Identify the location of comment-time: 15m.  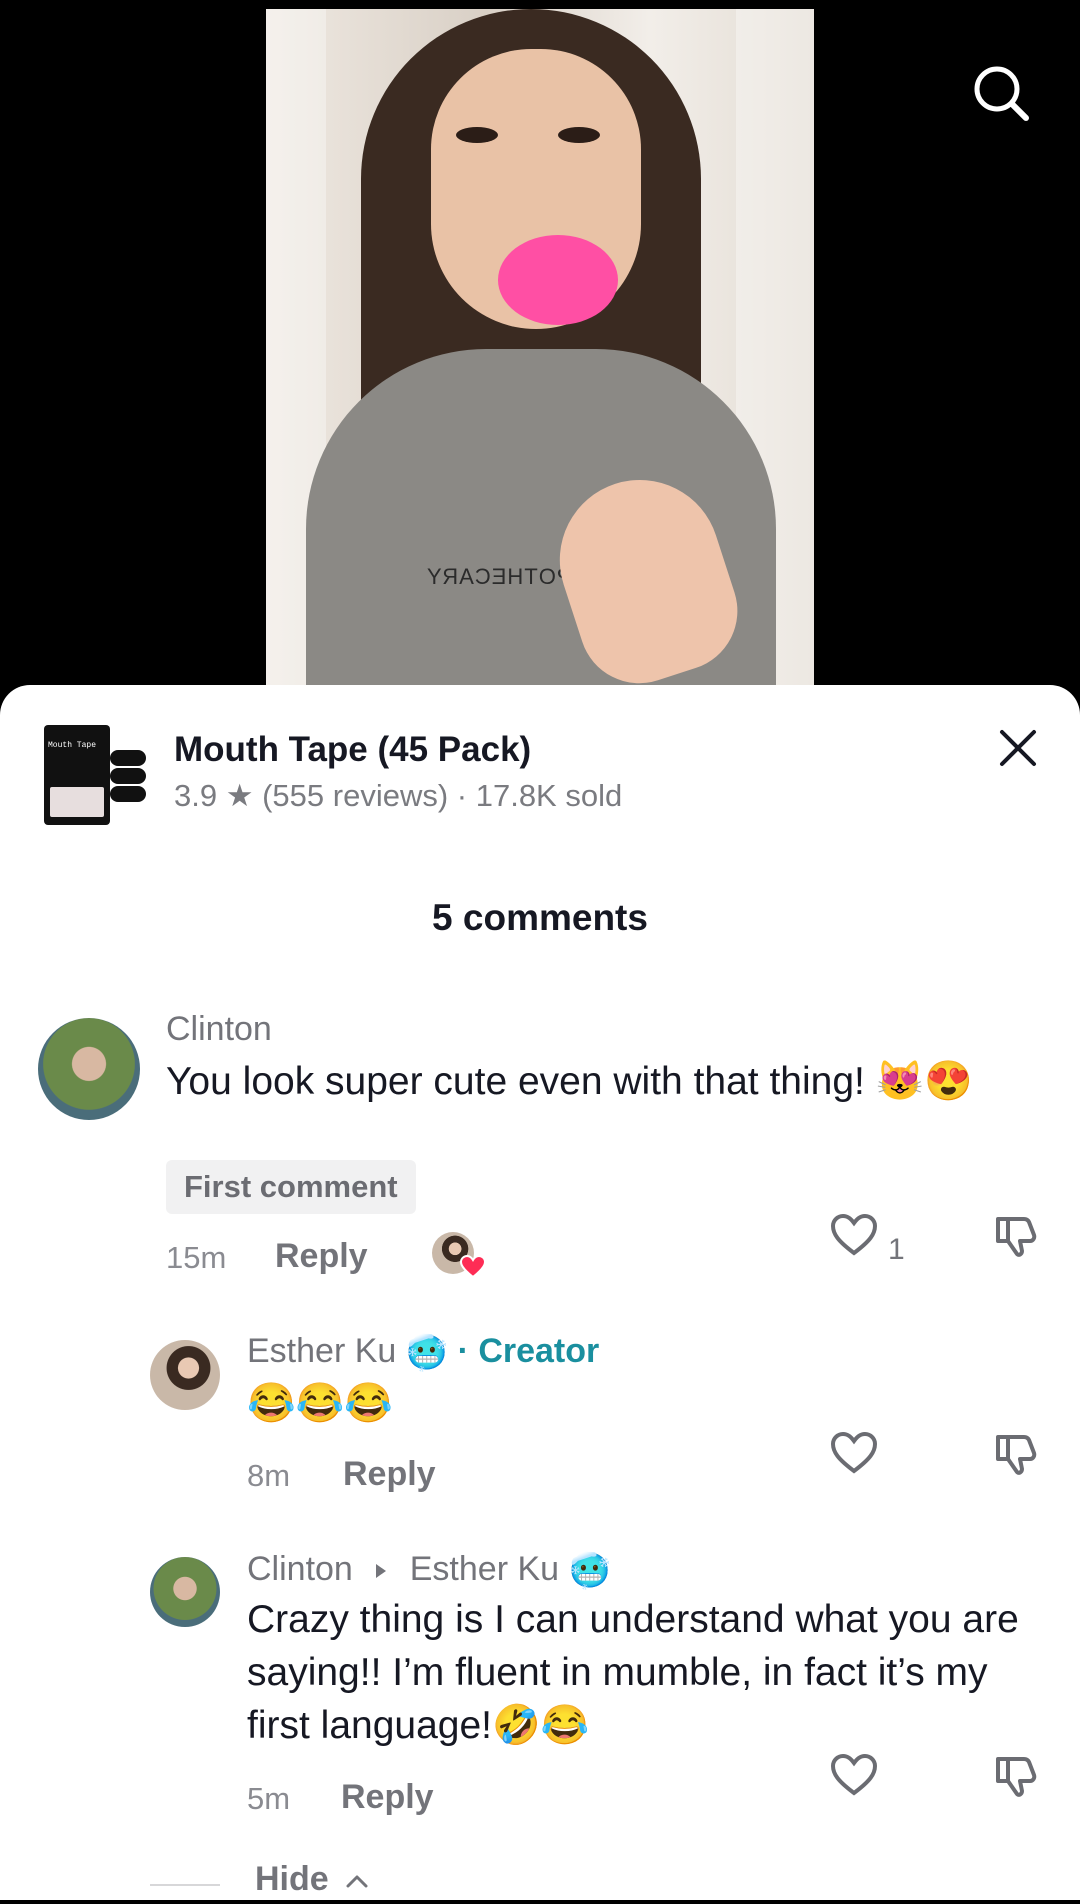
(196, 1257).